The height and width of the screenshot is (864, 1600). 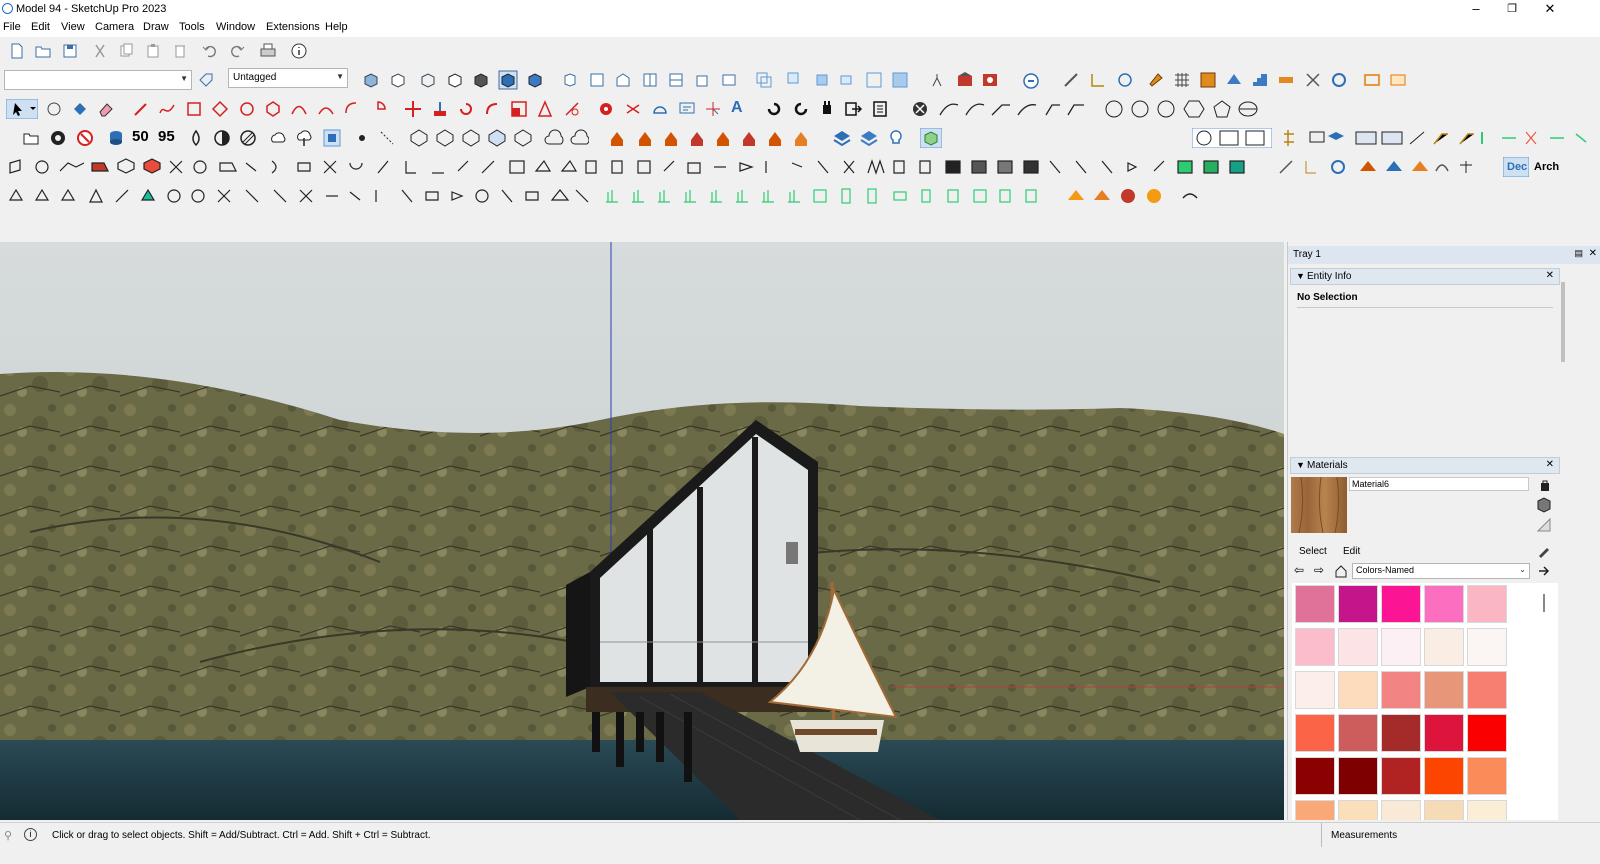 I want to click on intersect-icon, so click(x=774, y=109).